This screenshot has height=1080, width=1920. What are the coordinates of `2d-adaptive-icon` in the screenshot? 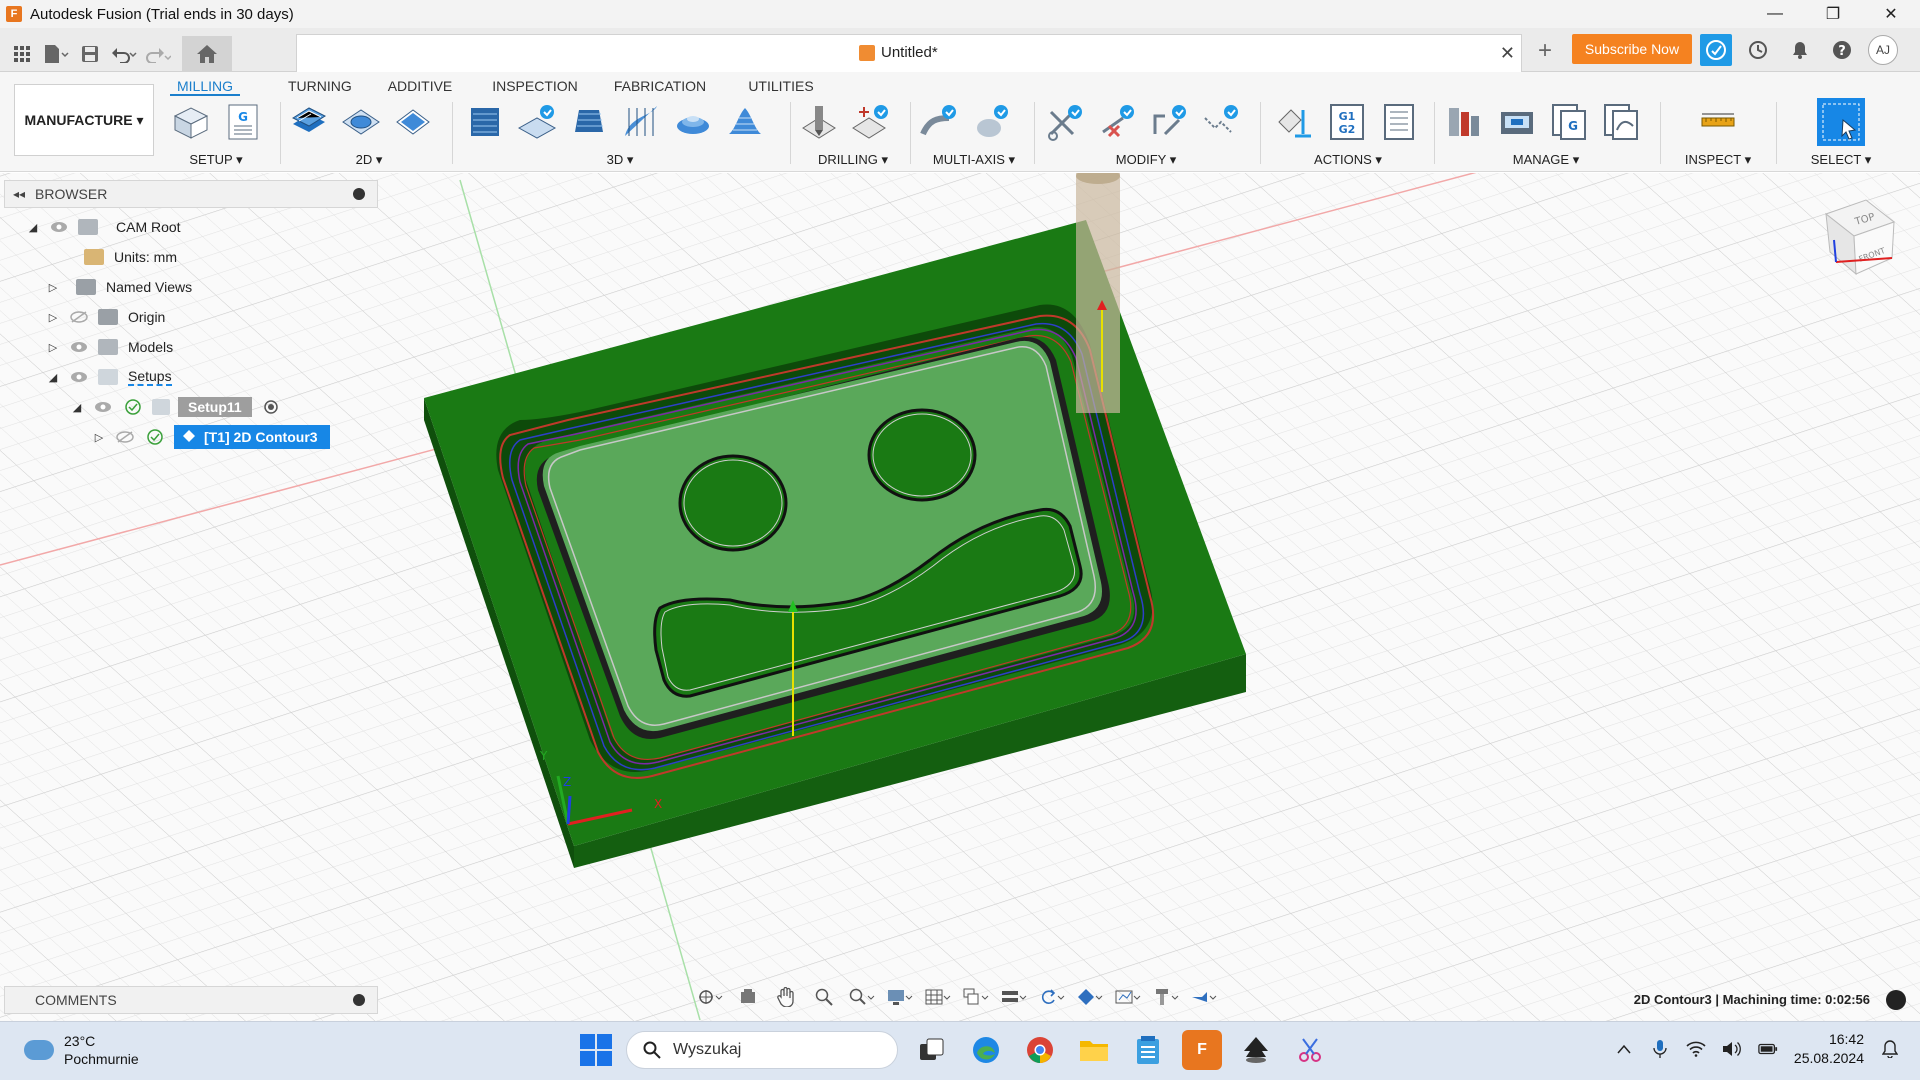 It's located at (309, 122).